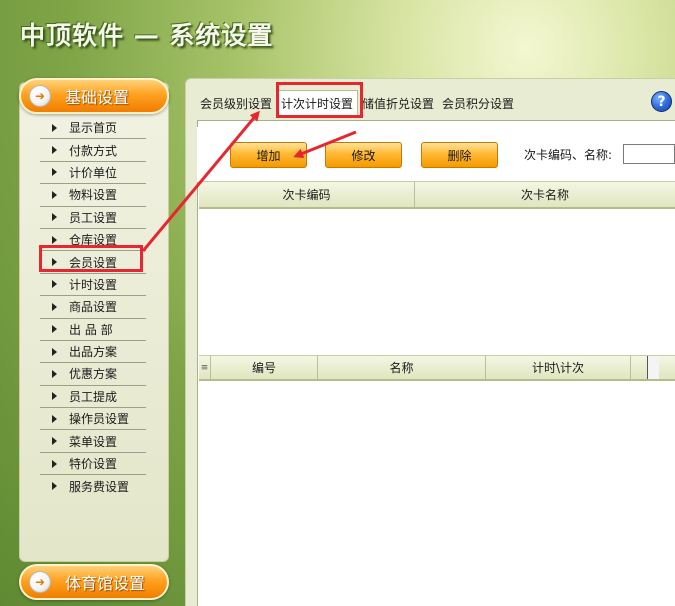 This screenshot has width=675, height=606. I want to click on sidebar-item-commission: 员工提成, so click(93, 397).